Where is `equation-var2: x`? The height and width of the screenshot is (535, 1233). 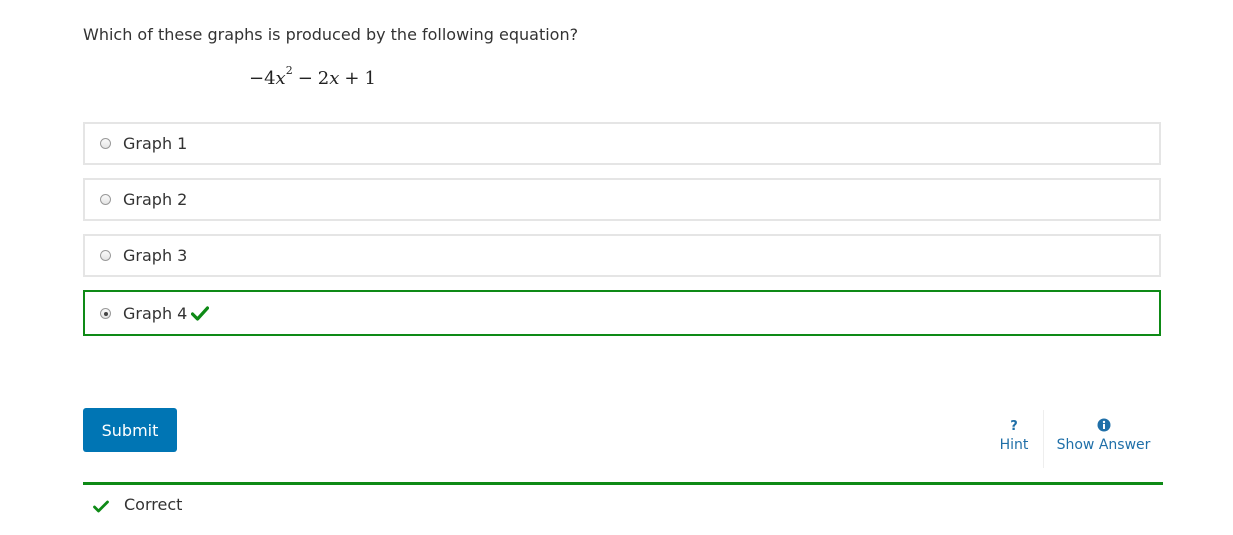 equation-var2: x is located at coordinates (334, 78).